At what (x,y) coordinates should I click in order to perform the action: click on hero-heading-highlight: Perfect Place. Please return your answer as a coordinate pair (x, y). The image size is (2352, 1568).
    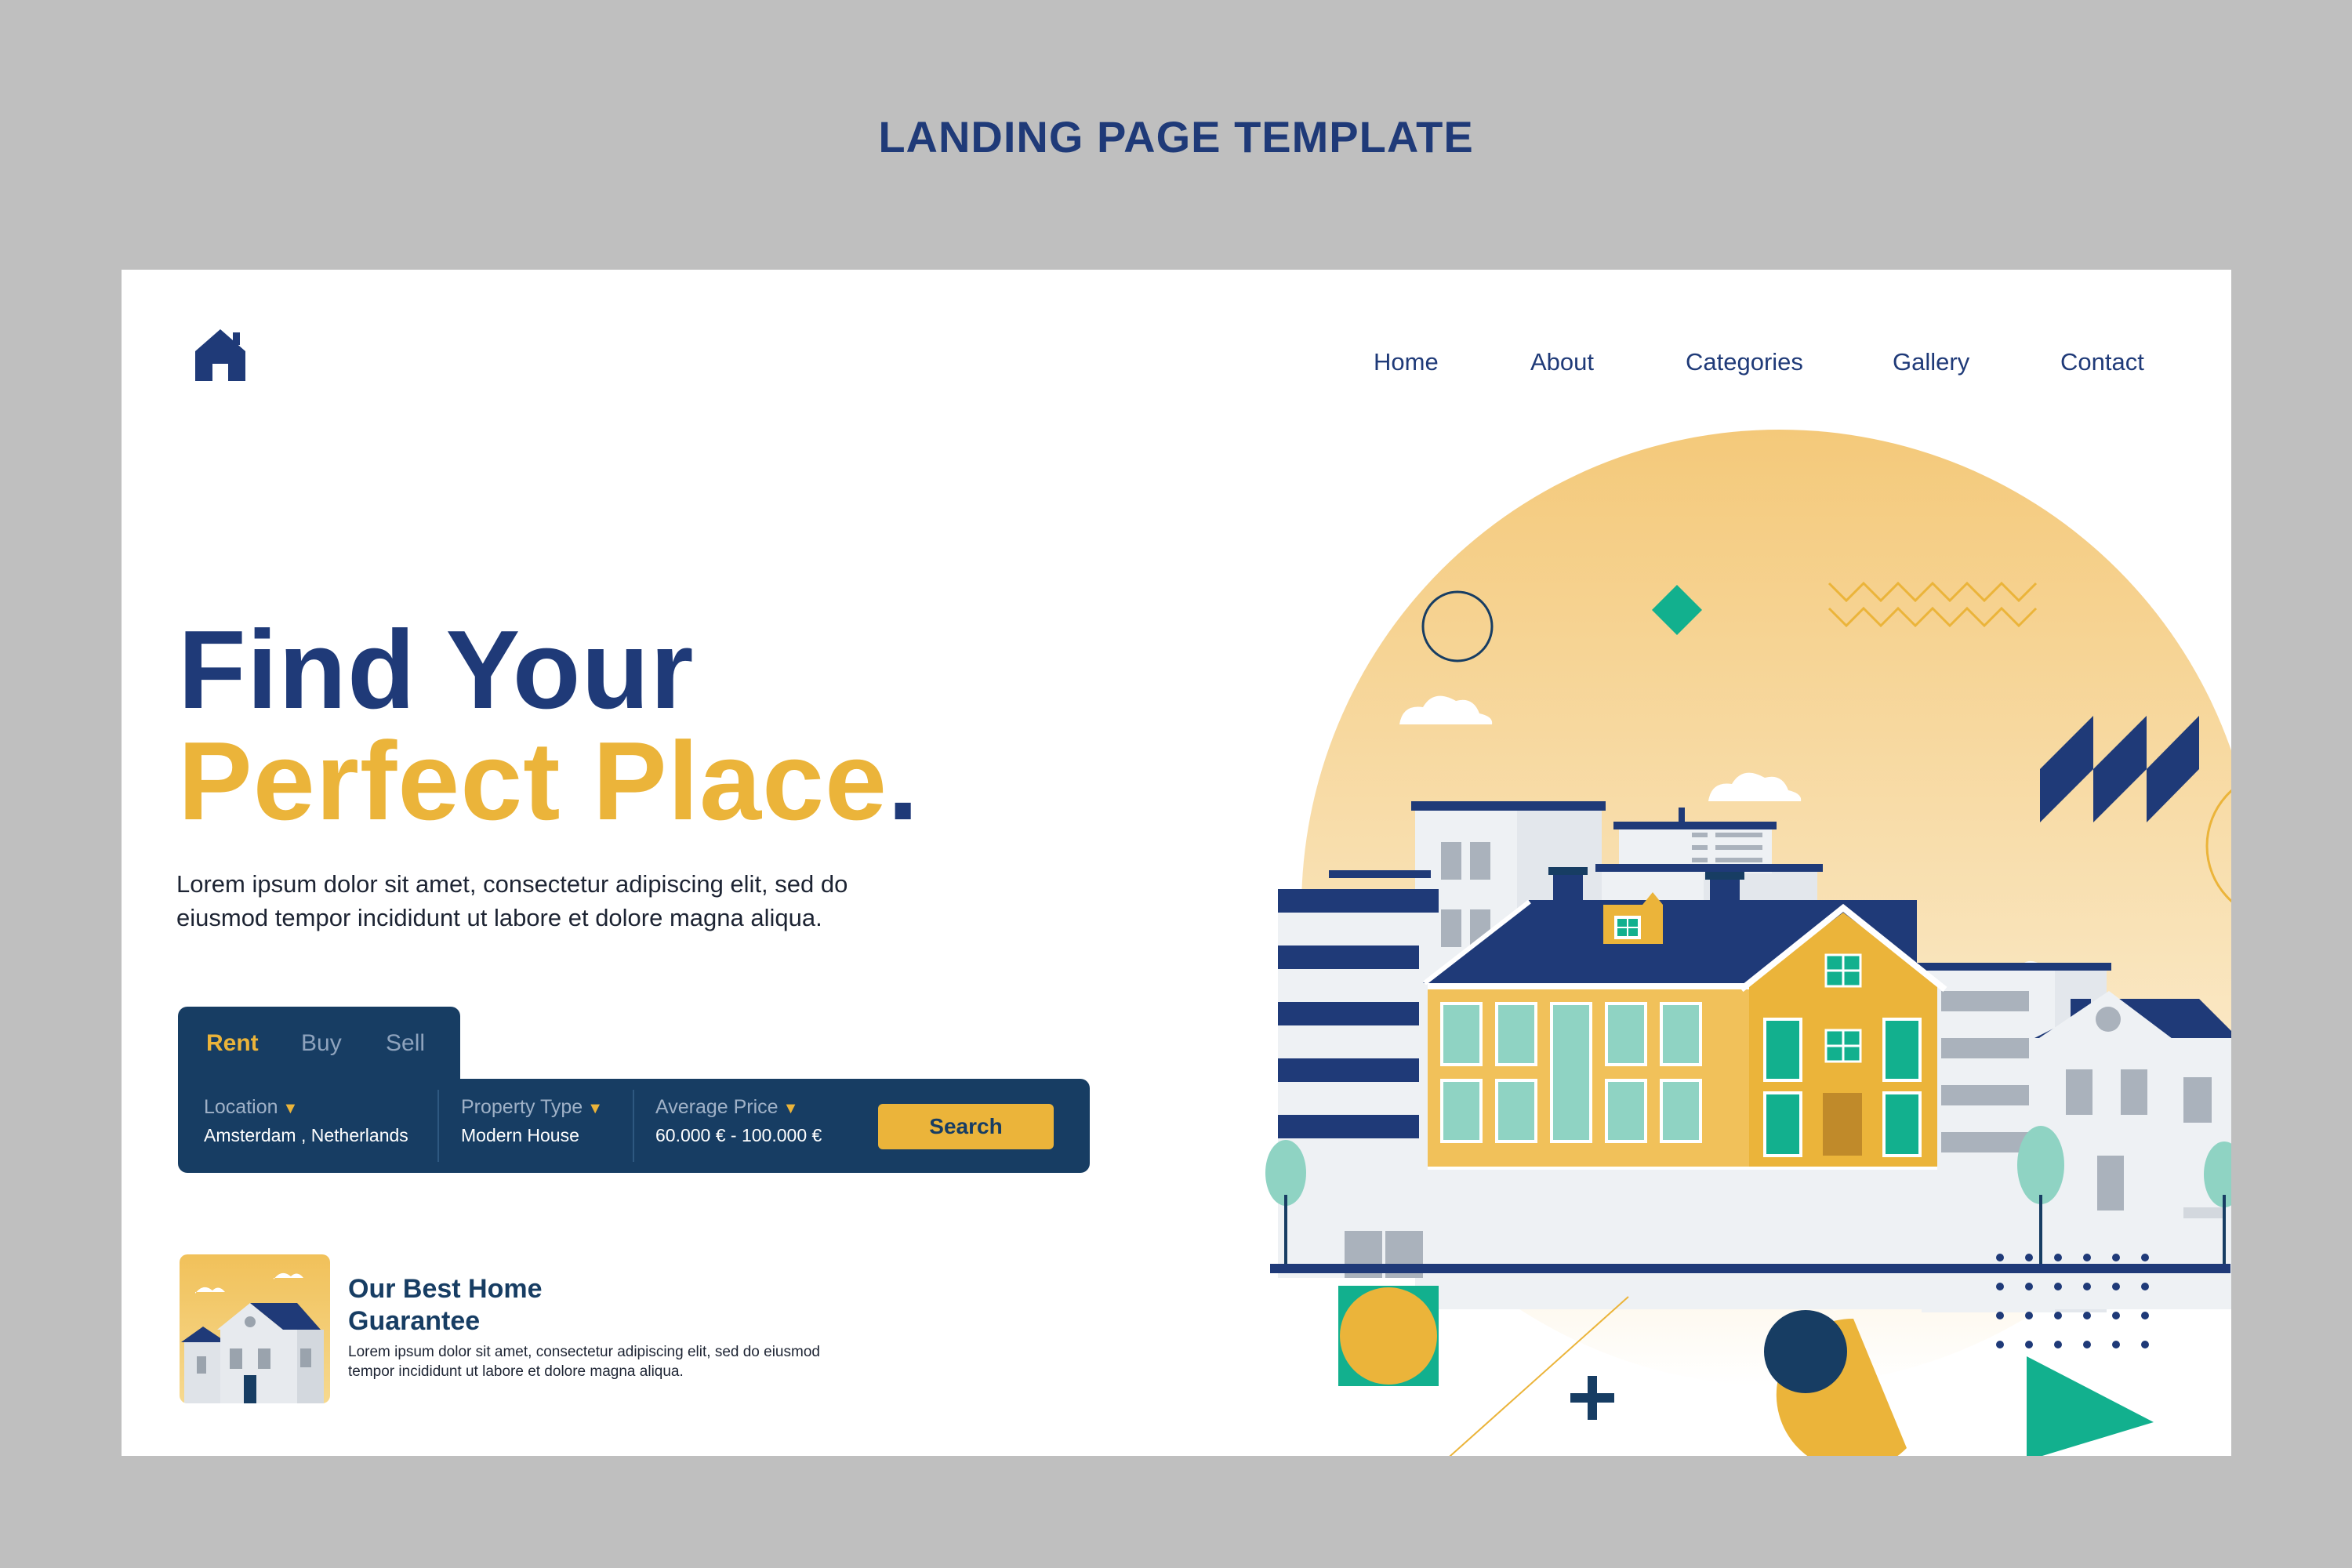
    Looking at the image, I should click on (533, 781).